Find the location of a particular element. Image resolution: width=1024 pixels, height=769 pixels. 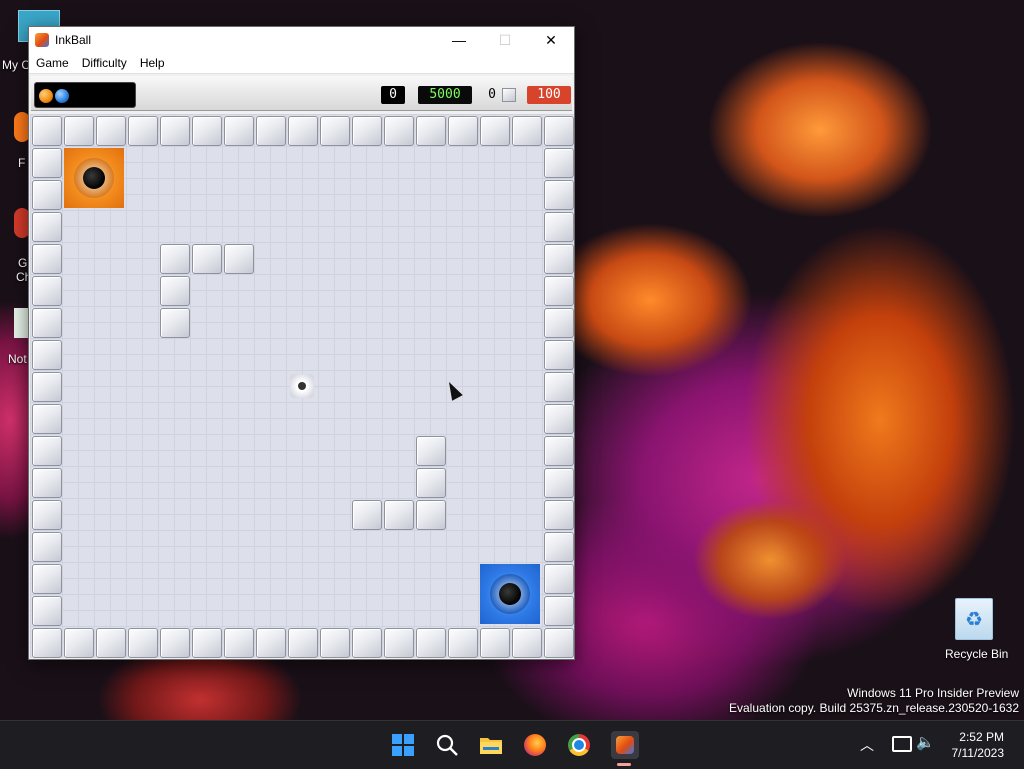

windows-start-icon is located at coordinates (403, 745).